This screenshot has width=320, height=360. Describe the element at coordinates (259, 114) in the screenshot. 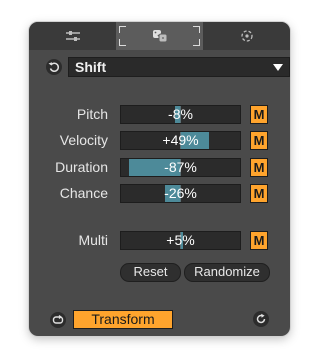

I see `pitch-mod-button: M` at that location.